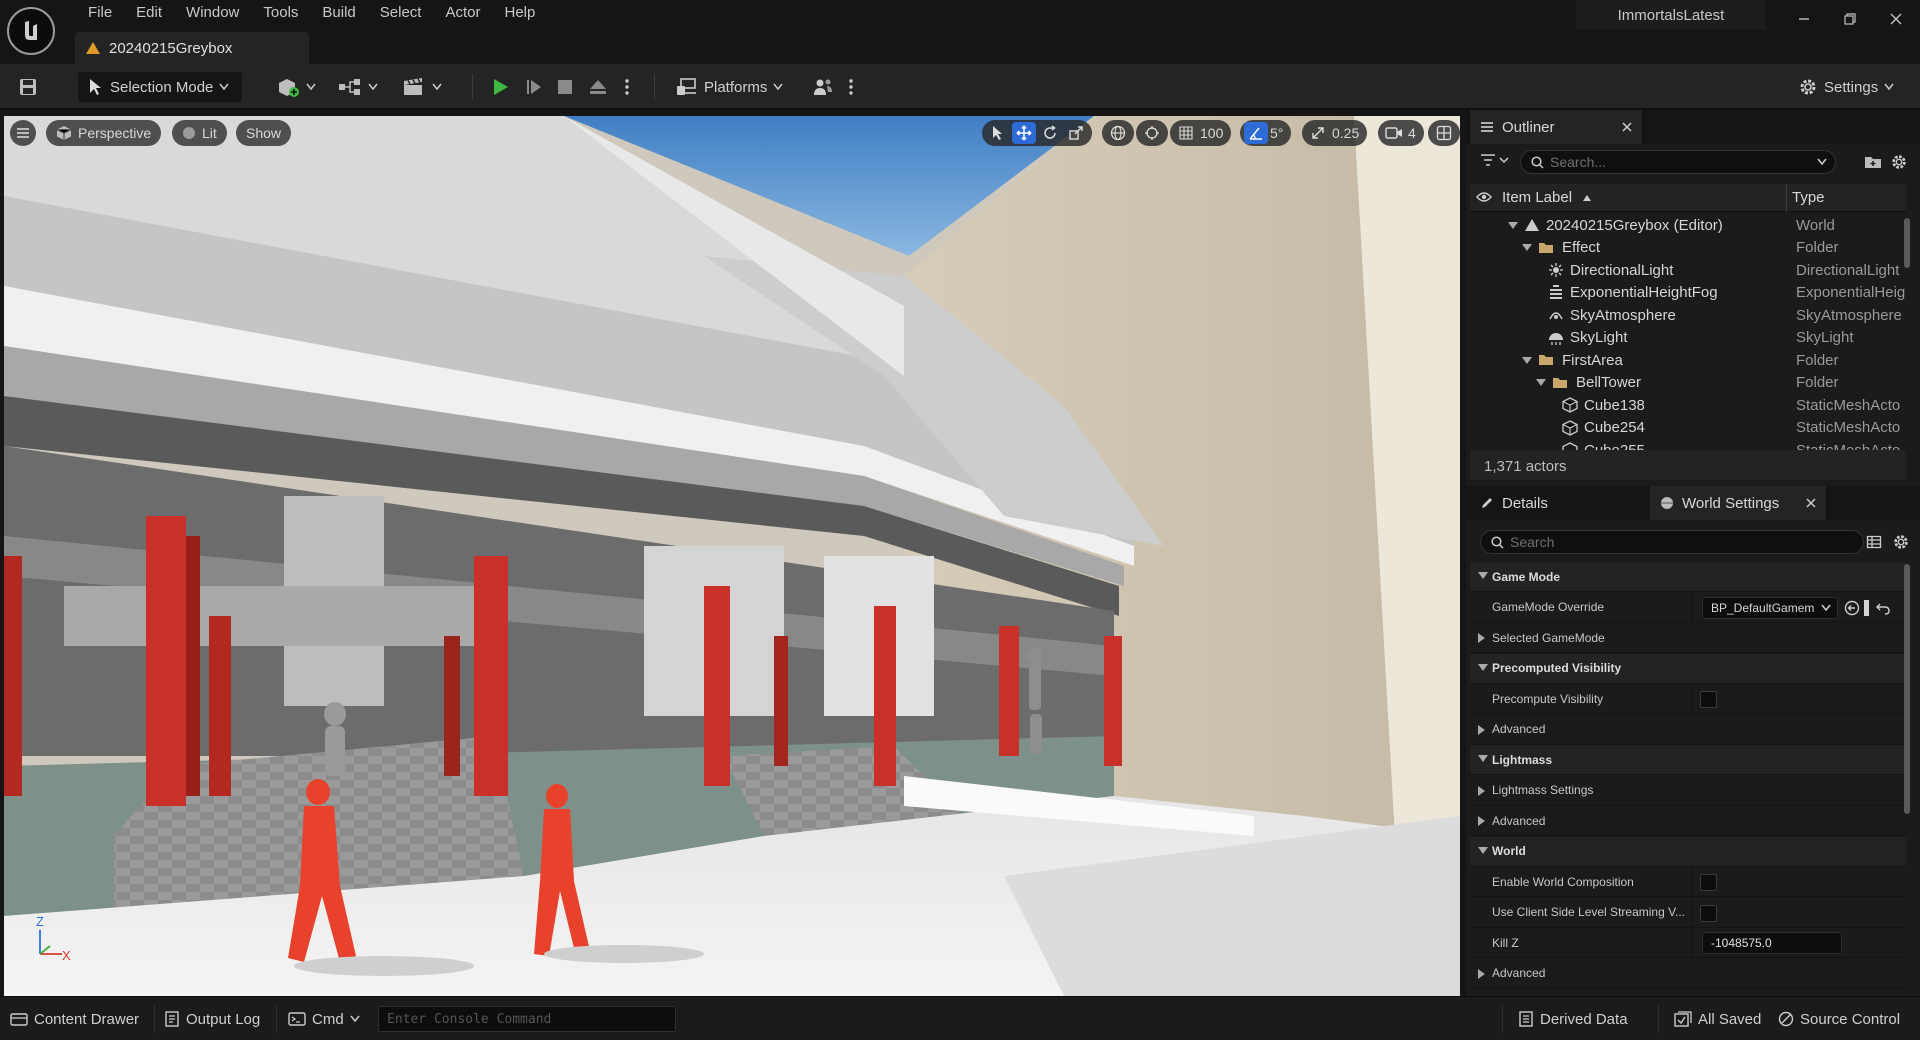  I want to click on menu-build: Build, so click(338, 13).